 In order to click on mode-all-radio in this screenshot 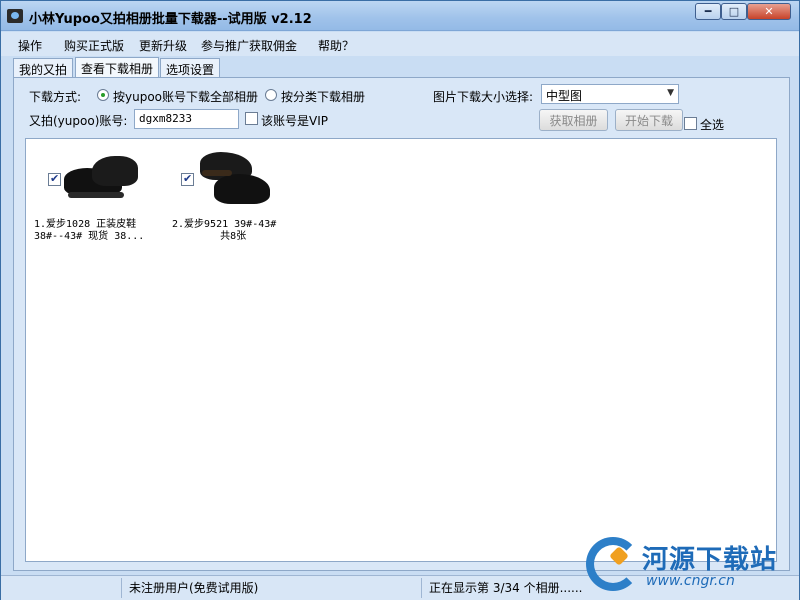, I will do `click(103, 95)`.